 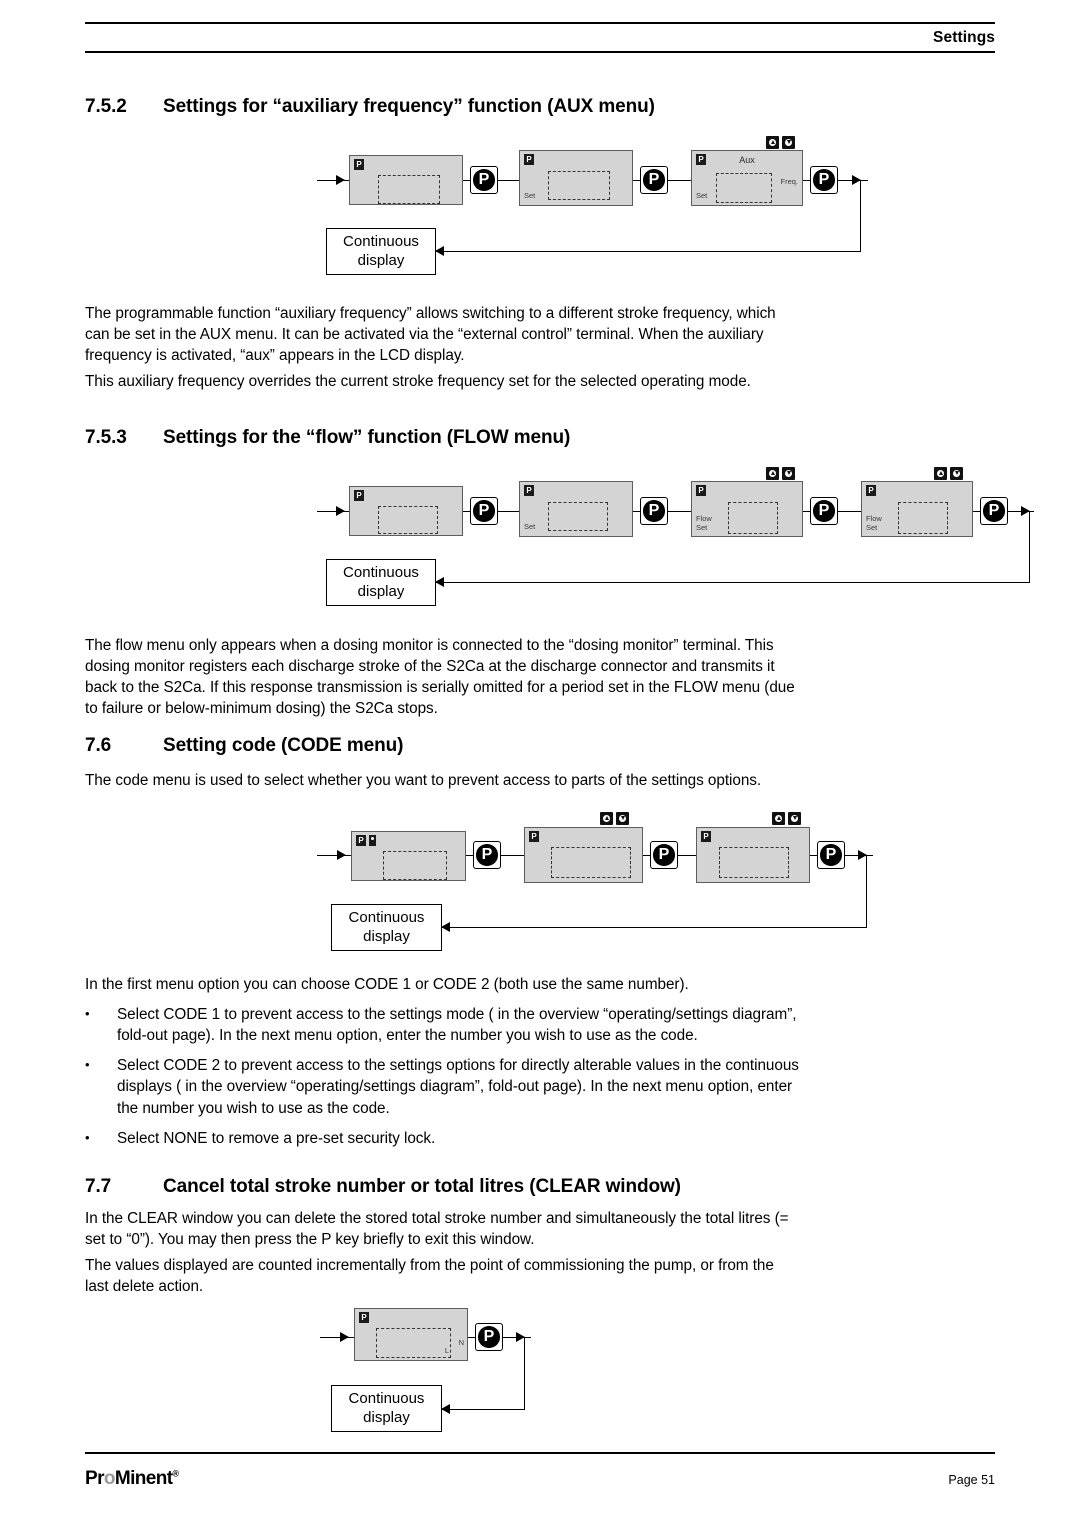 What do you see at coordinates (483, 1409) in the screenshot?
I see `clear-loop-hline` at bounding box center [483, 1409].